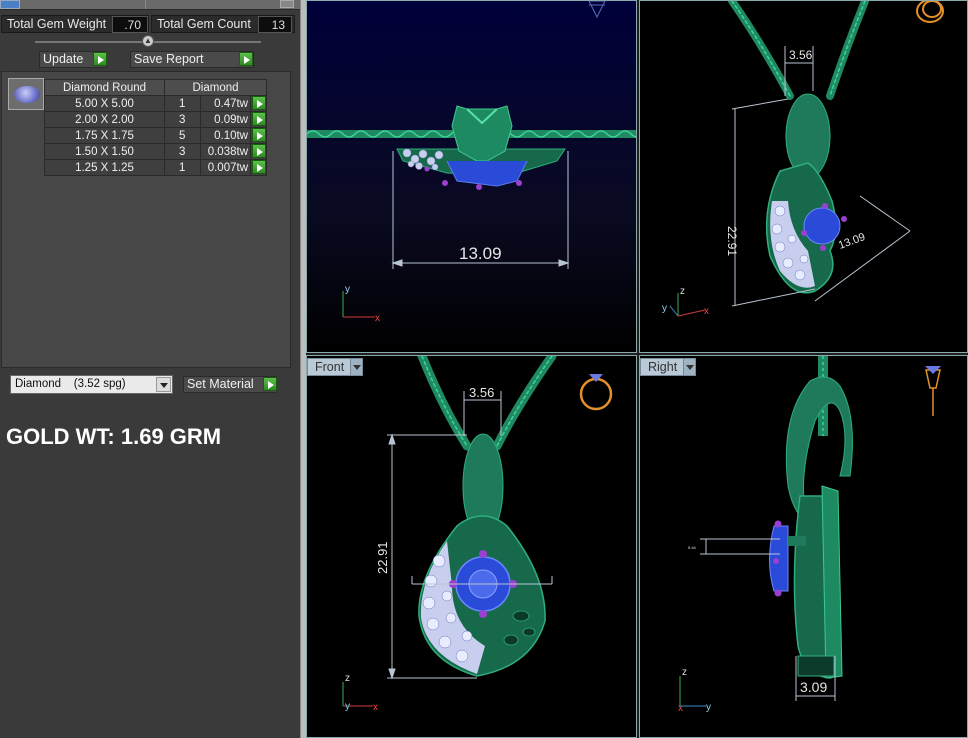 The image size is (968, 738). I want to click on material-select-value: Diamond (3.52 spg), so click(70, 384).